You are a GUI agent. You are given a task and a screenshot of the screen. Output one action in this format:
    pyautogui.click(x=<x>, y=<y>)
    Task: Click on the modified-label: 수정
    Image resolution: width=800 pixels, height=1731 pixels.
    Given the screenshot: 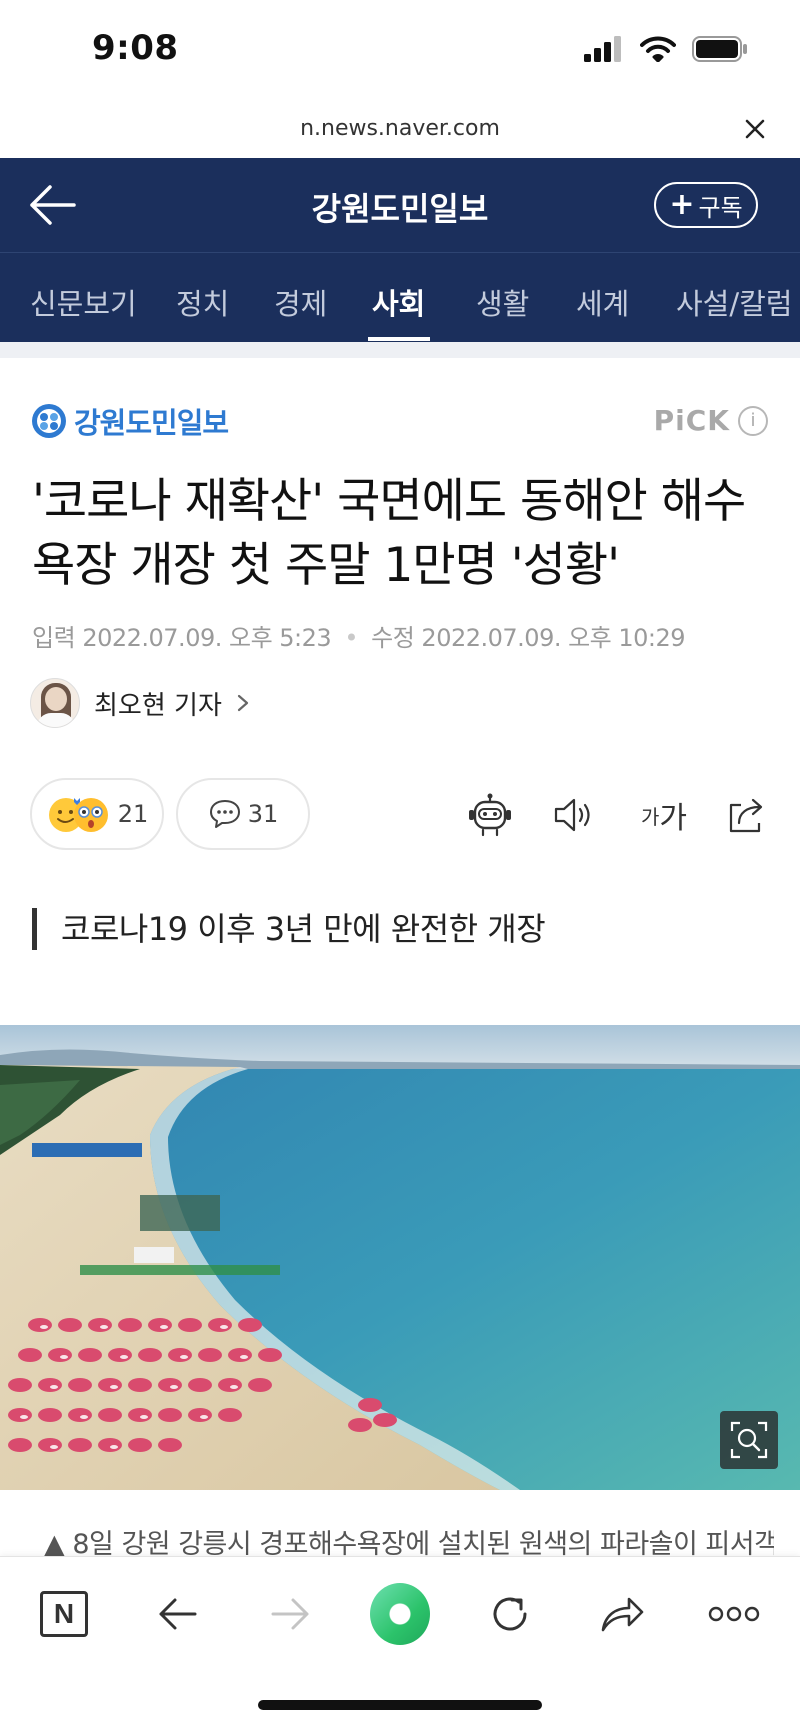 What is the action you would take?
    pyautogui.click(x=393, y=638)
    